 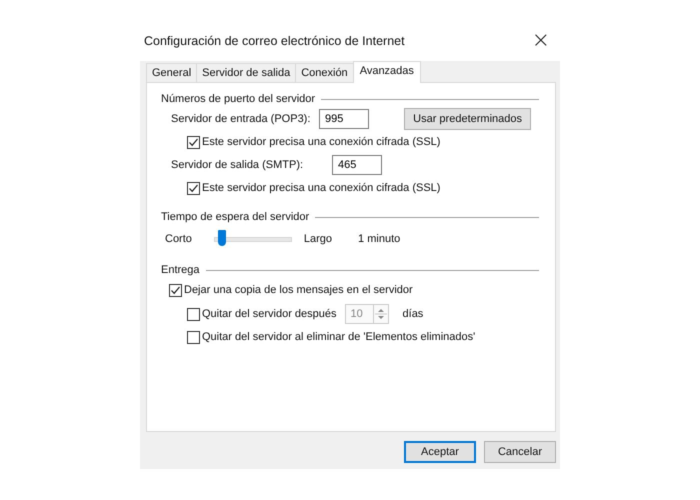 I want to click on dialog-button: Aceptar, so click(x=440, y=452).